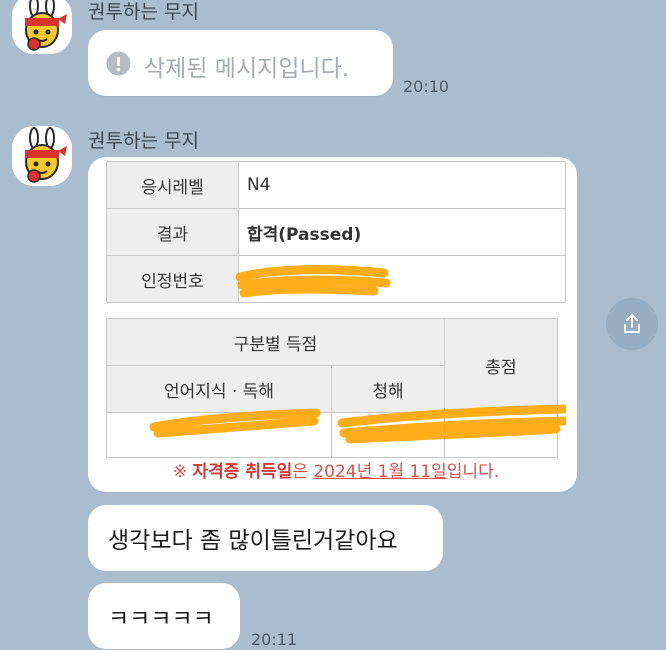 This screenshot has width=666, height=650. Describe the element at coordinates (274, 639) in the screenshot. I see `message-time: 20:11` at that location.